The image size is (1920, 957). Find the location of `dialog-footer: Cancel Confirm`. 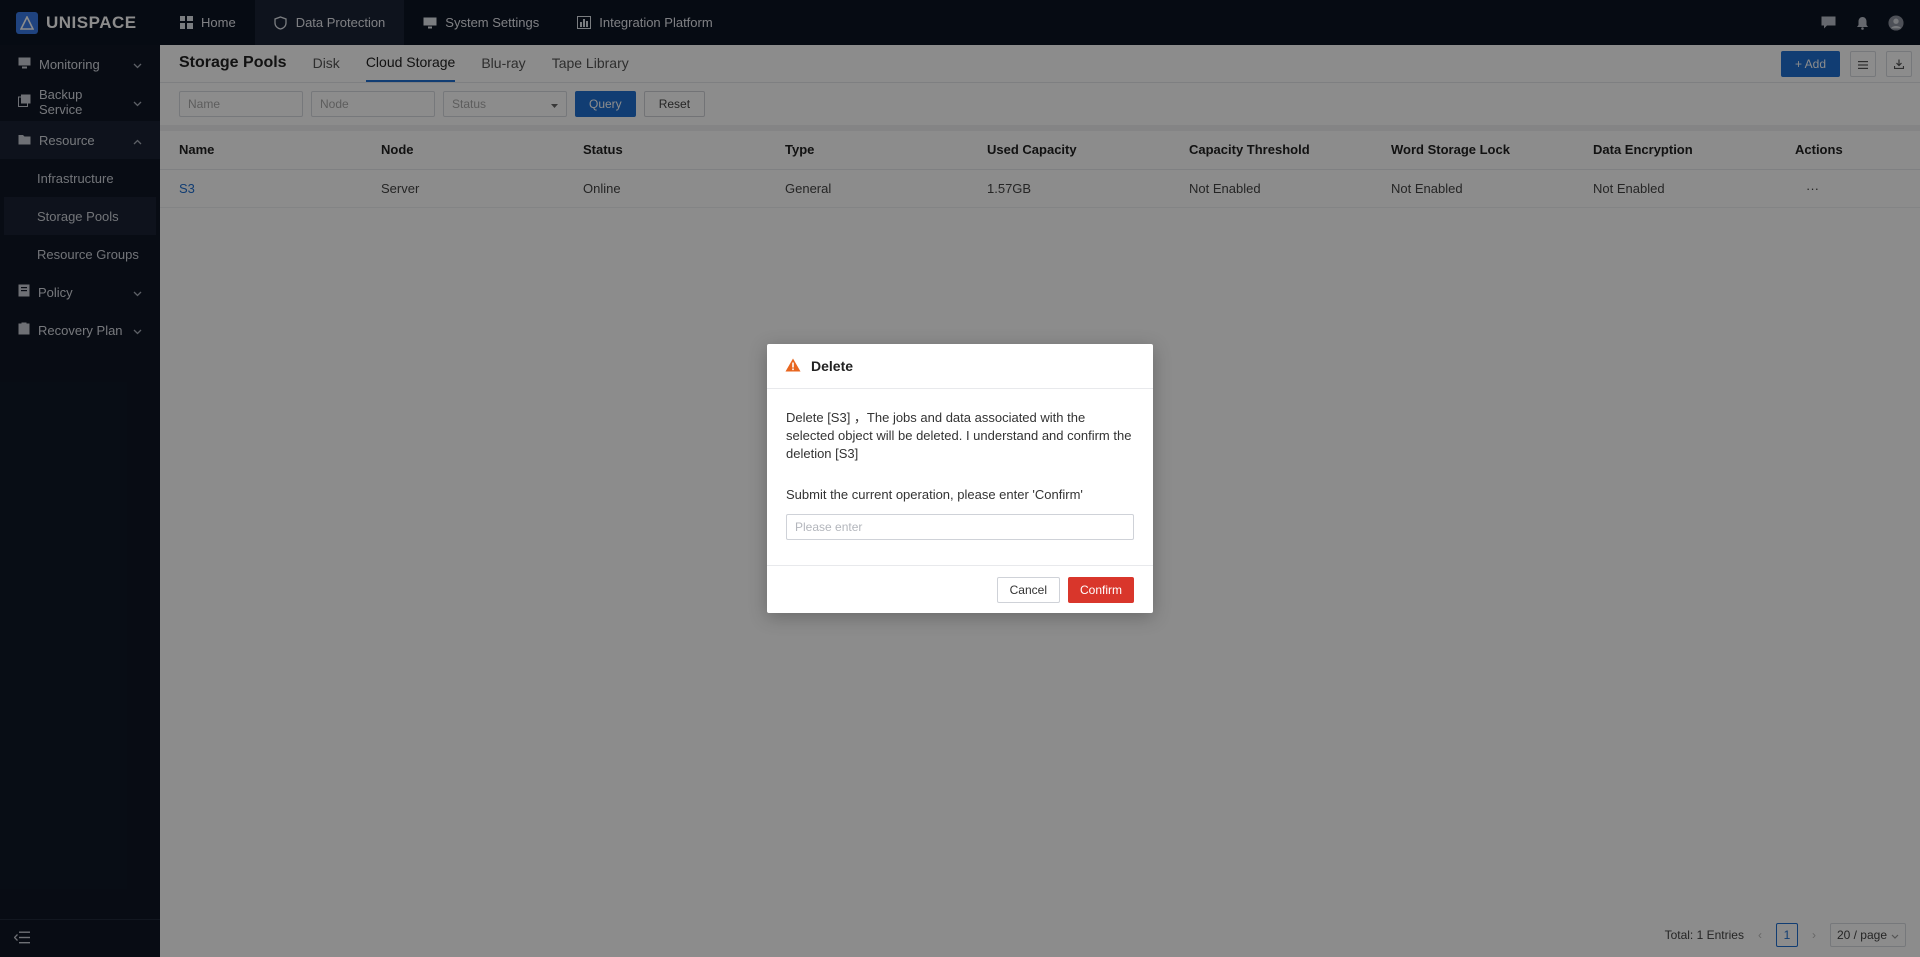

dialog-footer: Cancel Confirm is located at coordinates (960, 589).